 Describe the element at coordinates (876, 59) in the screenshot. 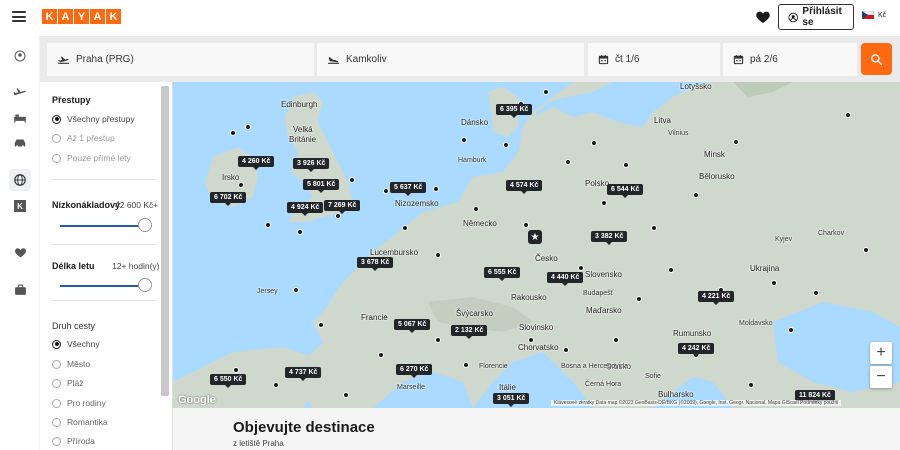

I see `search-button` at that location.